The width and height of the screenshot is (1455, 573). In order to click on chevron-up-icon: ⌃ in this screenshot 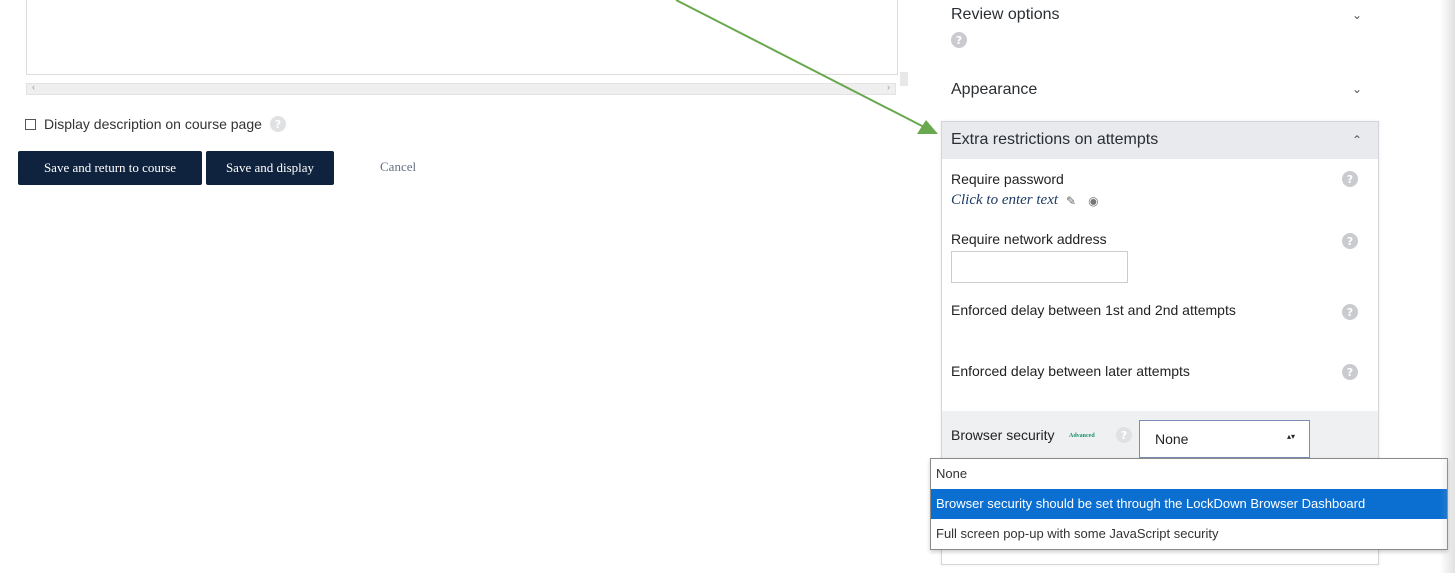, I will do `click(1357, 140)`.